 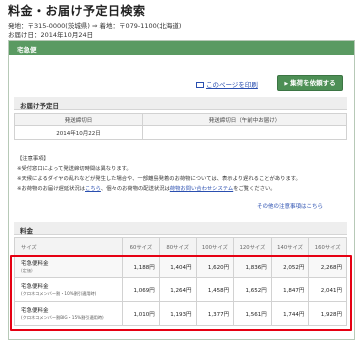 What do you see at coordinates (78, 132) in the screenshot?
I see `delivery-cutoff-value: 2014年10月22日` at bounding box center [78, 132].